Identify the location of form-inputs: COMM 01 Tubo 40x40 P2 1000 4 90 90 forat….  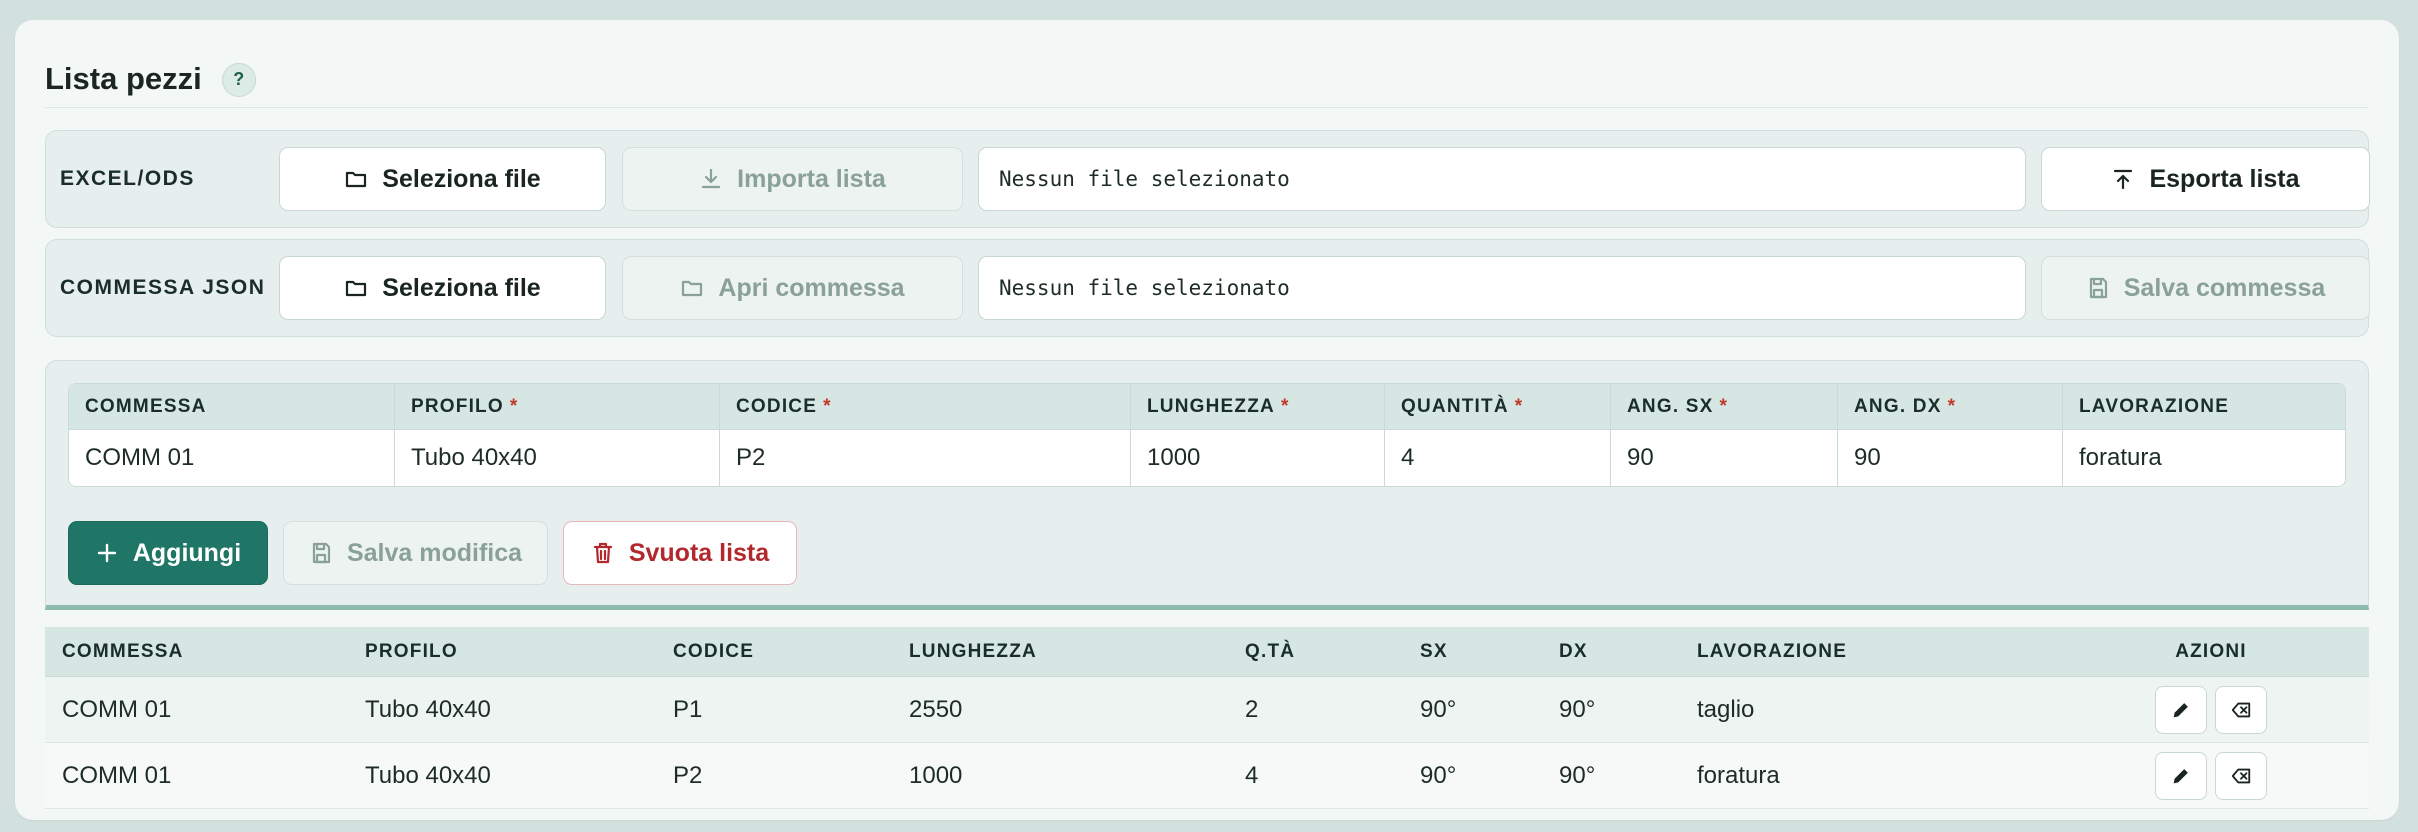
(1207, 457).